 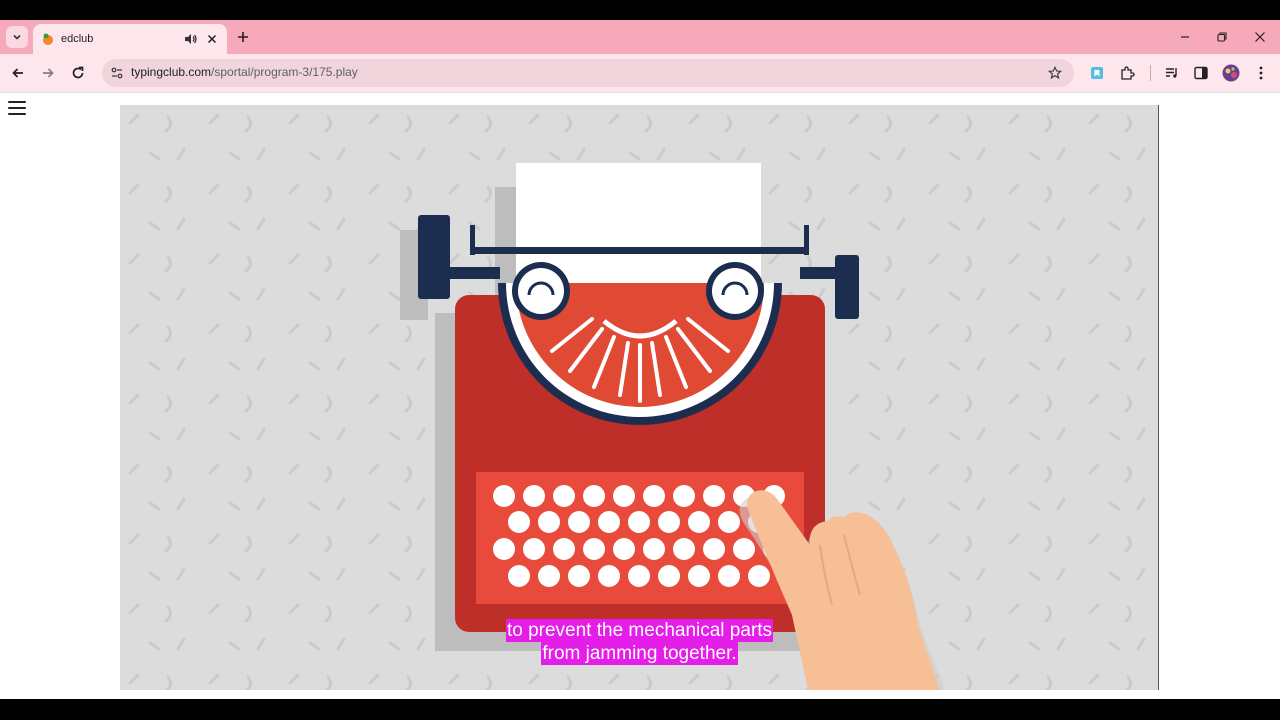 What do you see at coordinates (48, 39) in the screenshot?
I see `edclub-logo-icon` at bounding box center [48, 39].